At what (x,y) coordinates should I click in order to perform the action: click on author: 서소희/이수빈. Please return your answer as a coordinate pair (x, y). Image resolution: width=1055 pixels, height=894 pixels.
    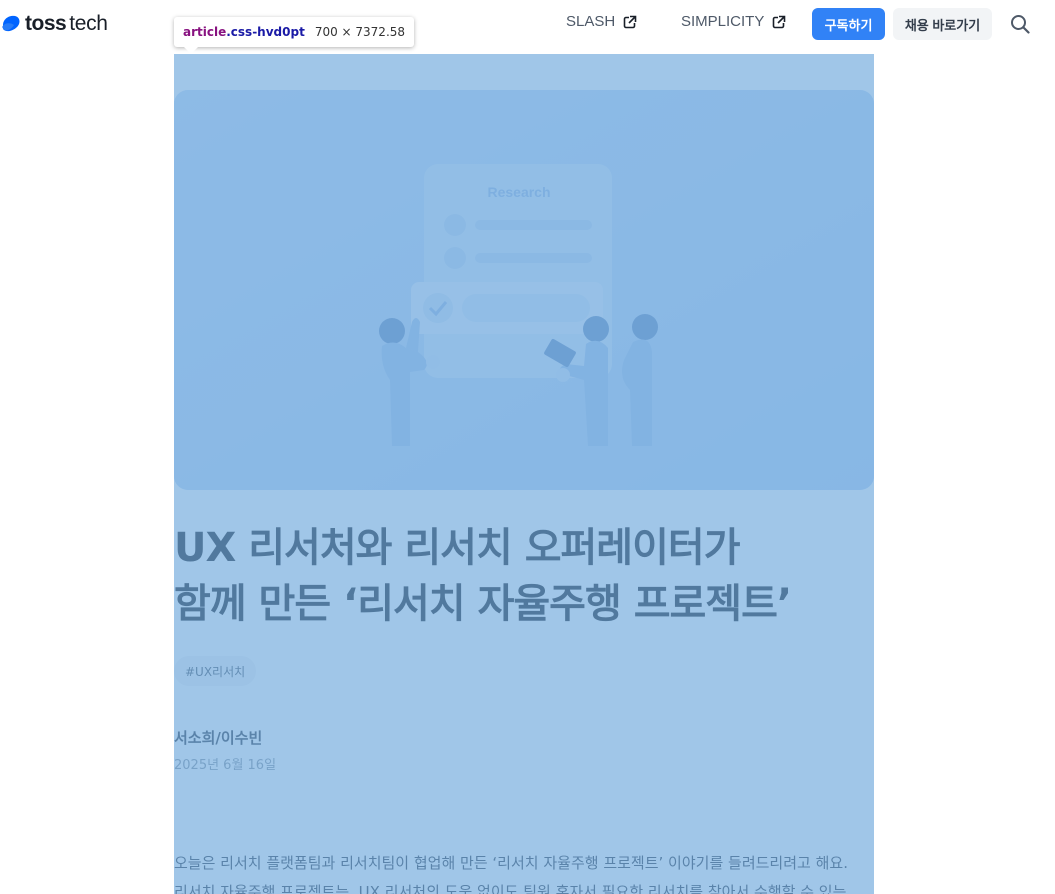
    Looking at the image, I should click on (218, 738).